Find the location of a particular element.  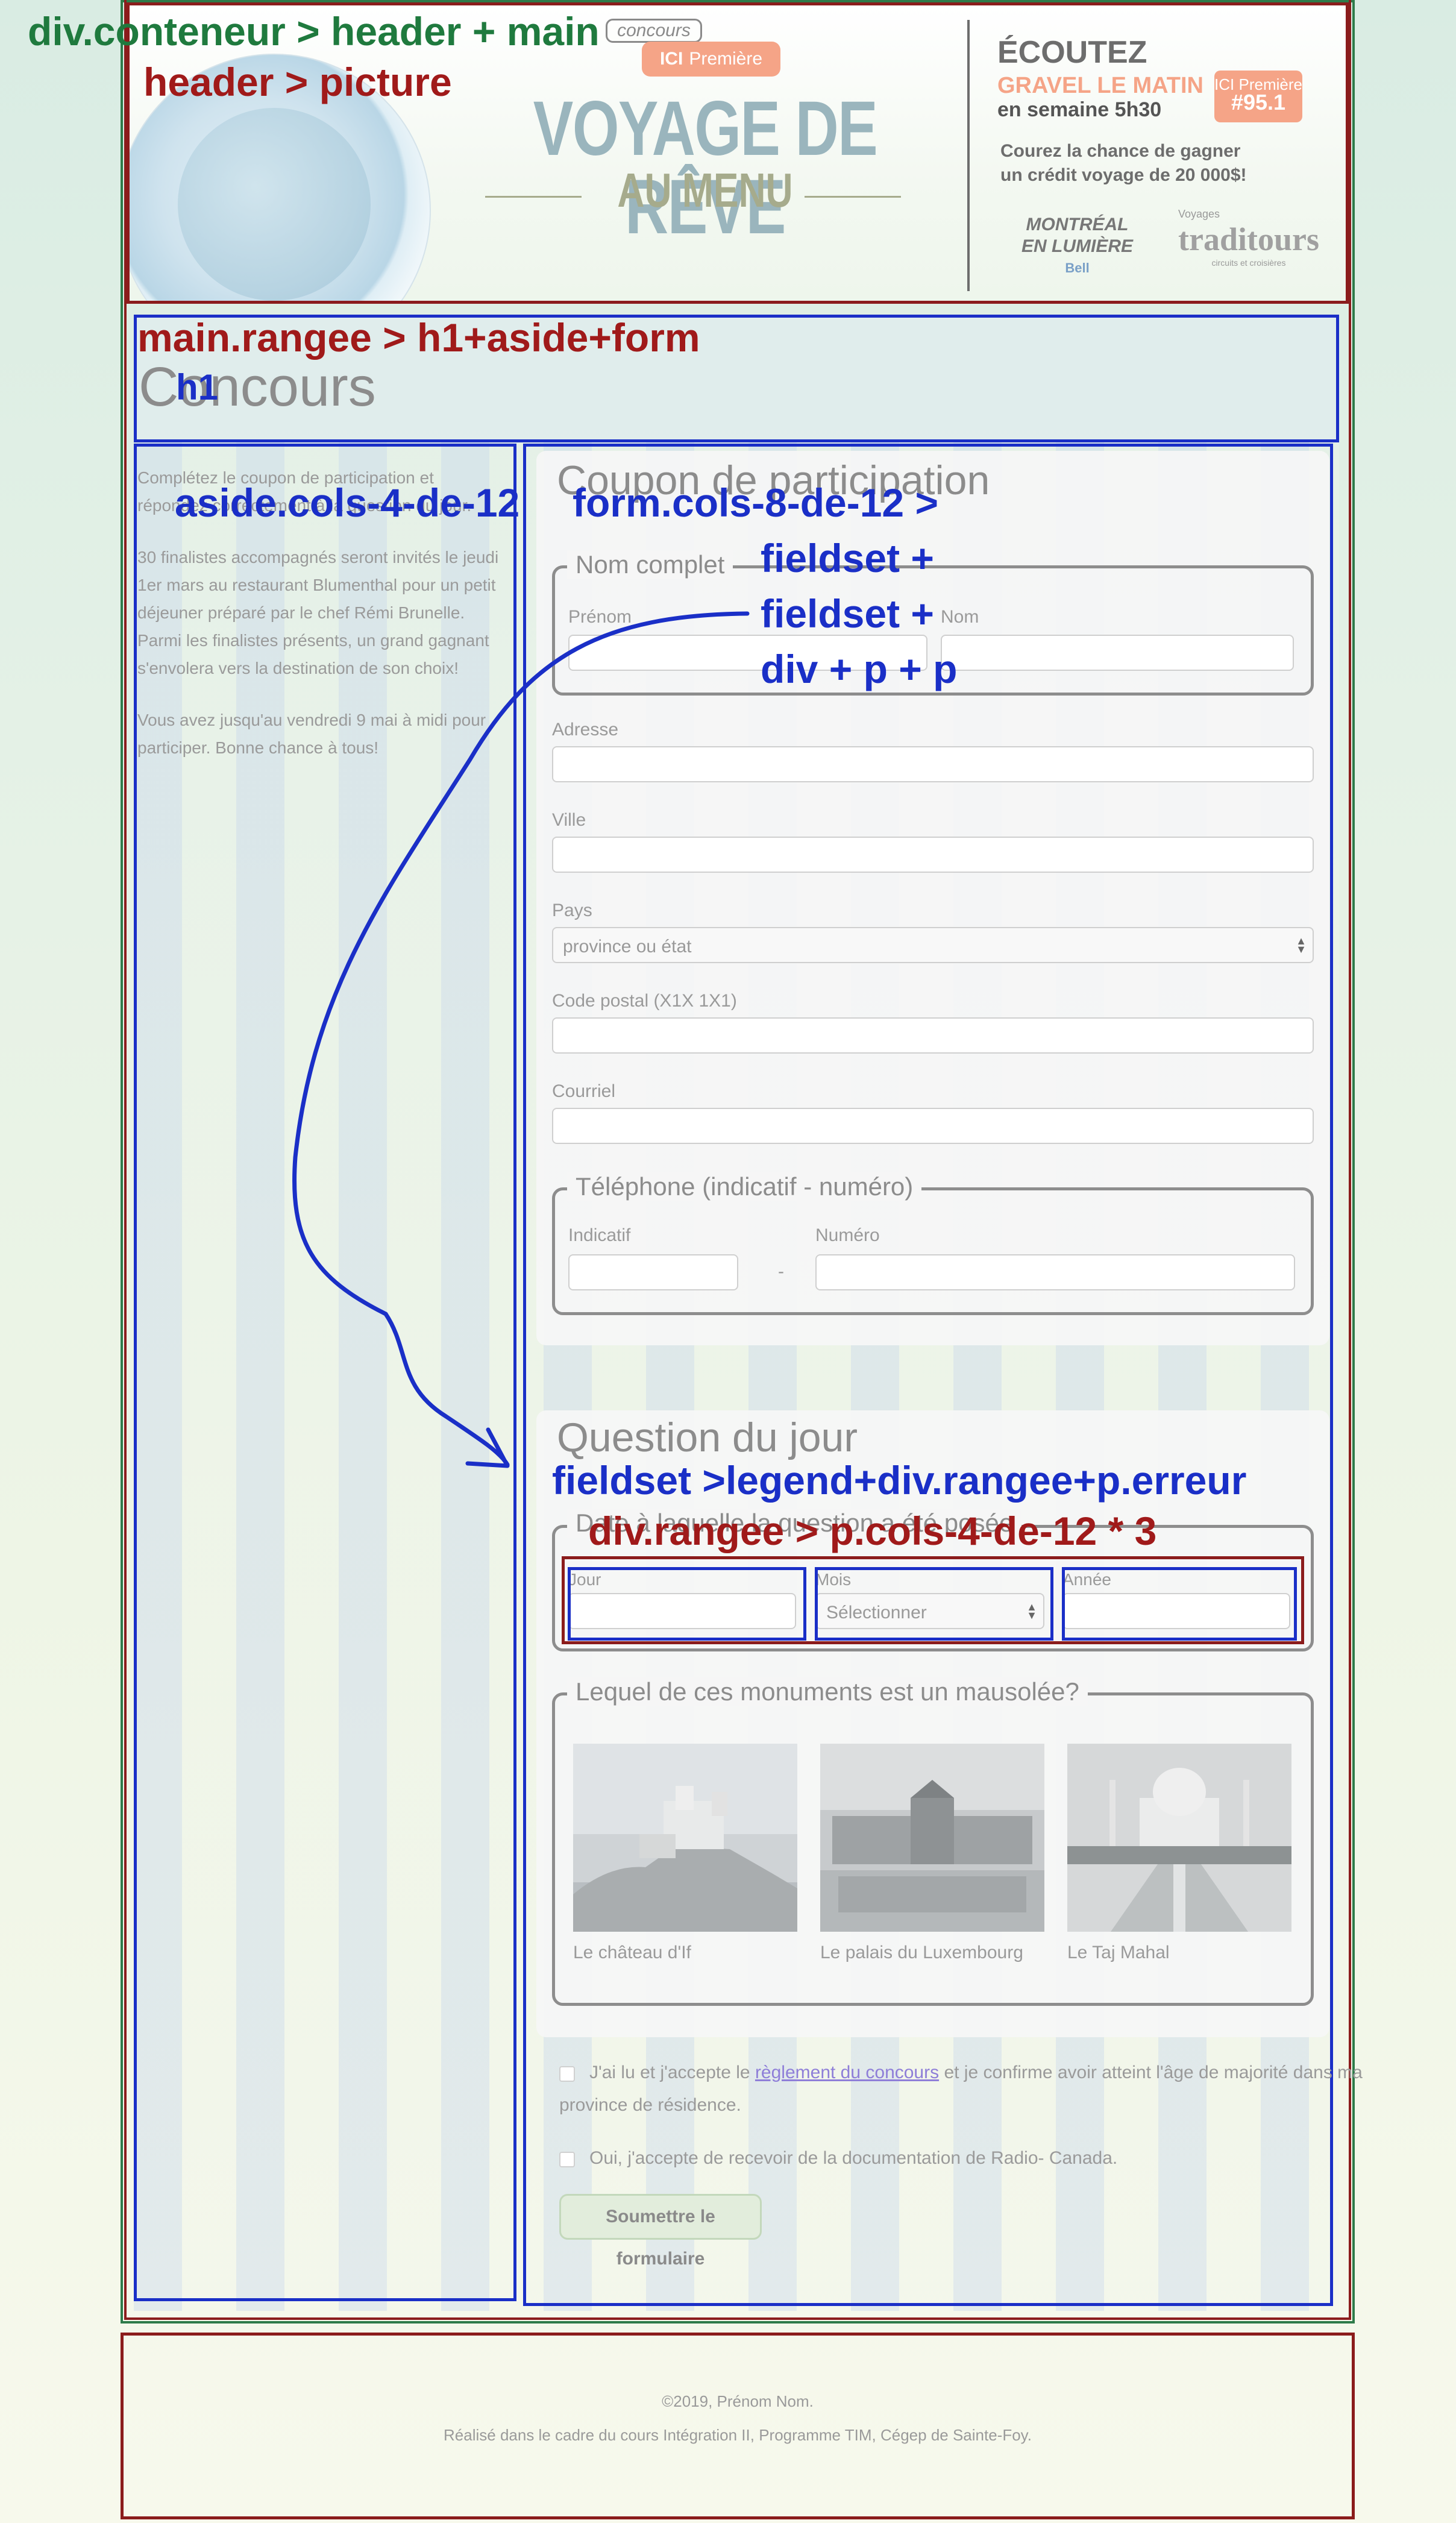

banner-title-line2: AU MENU is located at coordinates (705, 190).